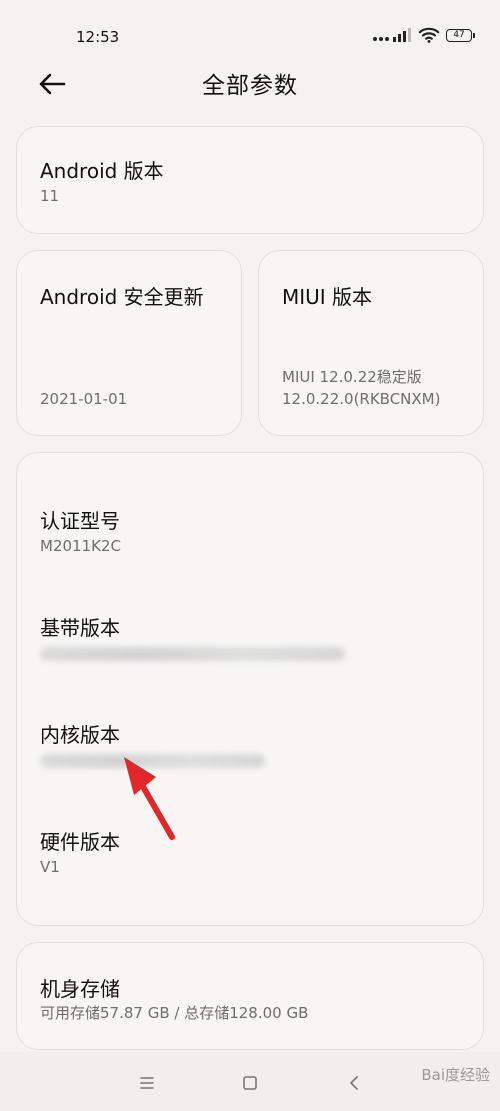  I want to click on hardware-title: 硬件版本, so click(80, 842).